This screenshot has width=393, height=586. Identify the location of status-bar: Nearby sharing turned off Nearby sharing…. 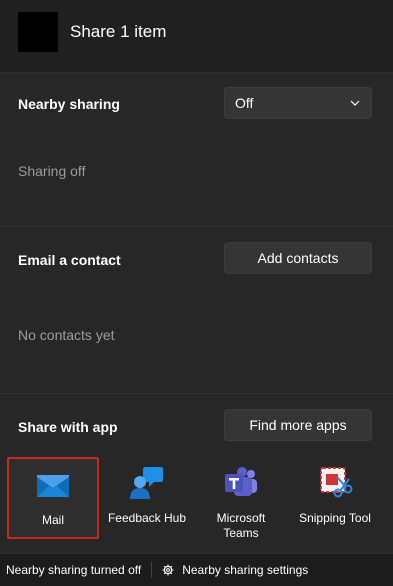
(196, 569).